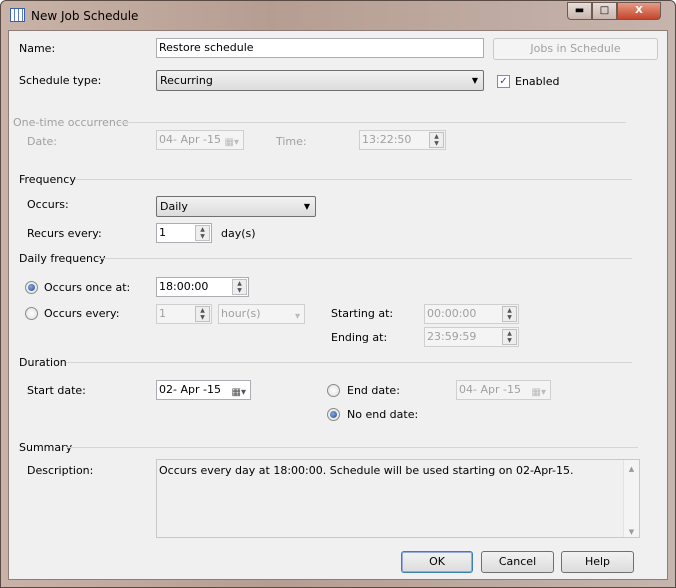  What do you see at coordinates (261, 314) in the screenshot?
I see `every-unit-select: hour(s) ▾` at bounding box center [261, 314].